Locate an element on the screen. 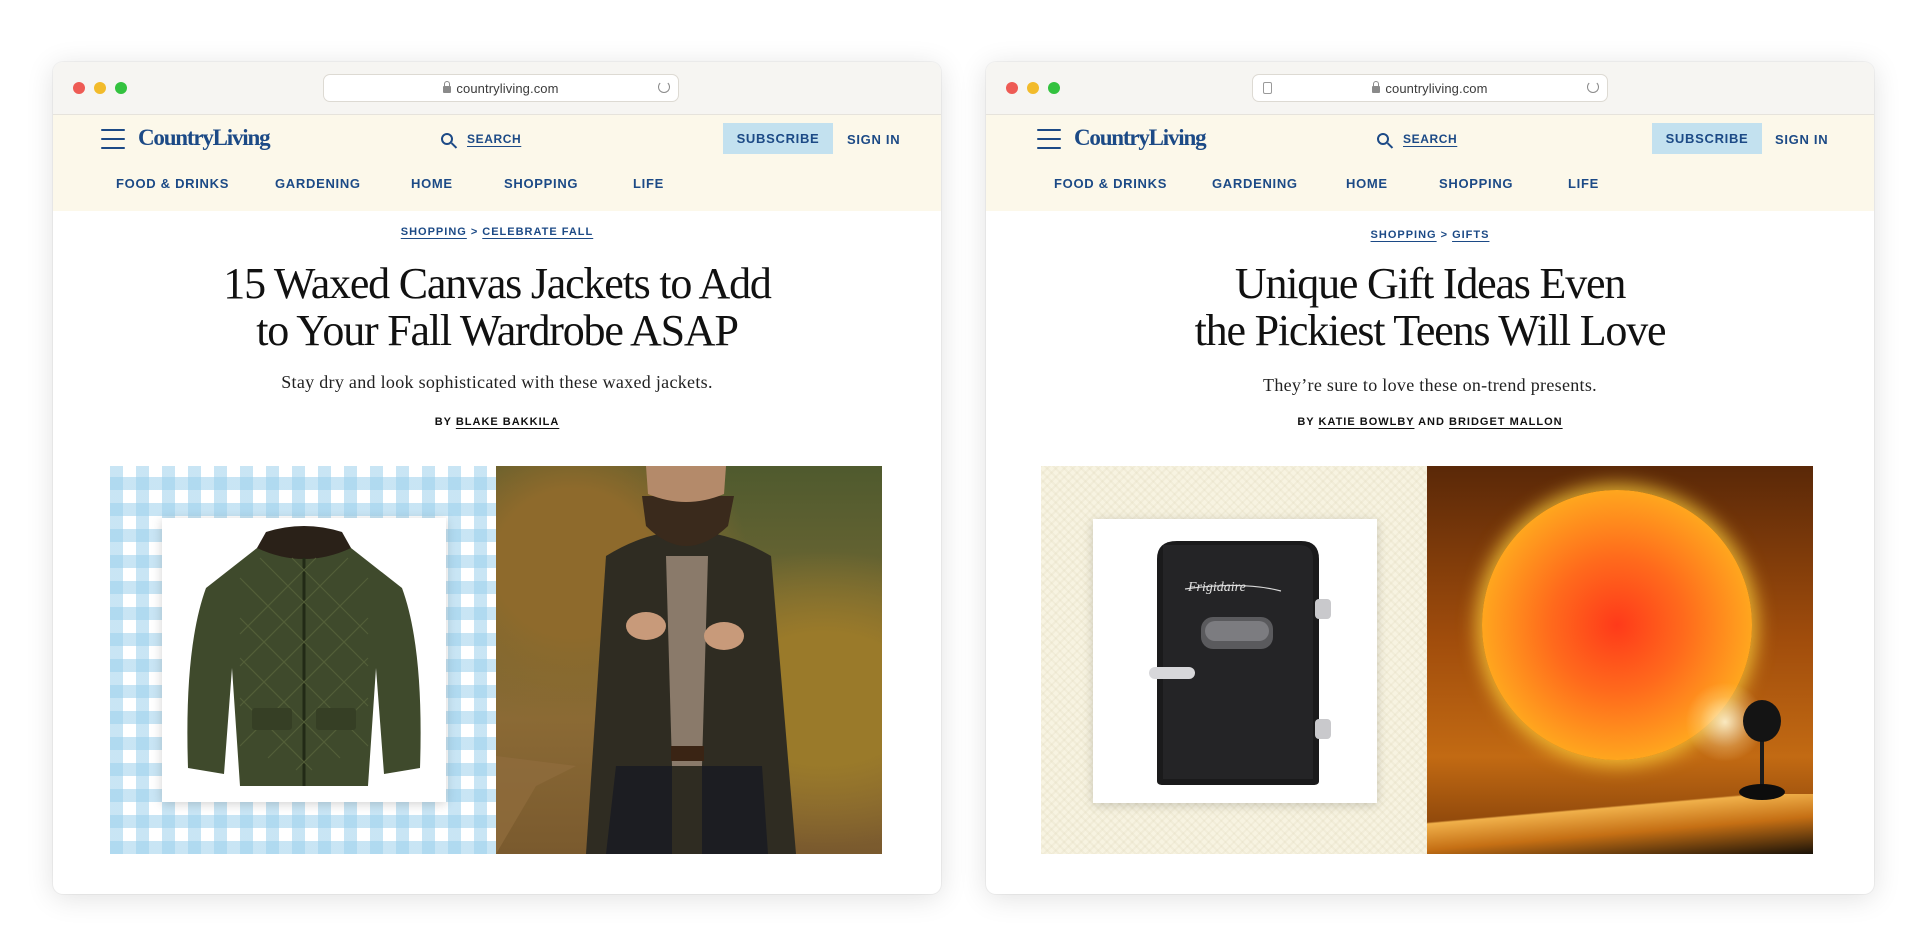 The width and height of the screenshot is (1920, 940). breadcrumb: SHOPPING > GIFTS is located at coordinates (1430, 235).